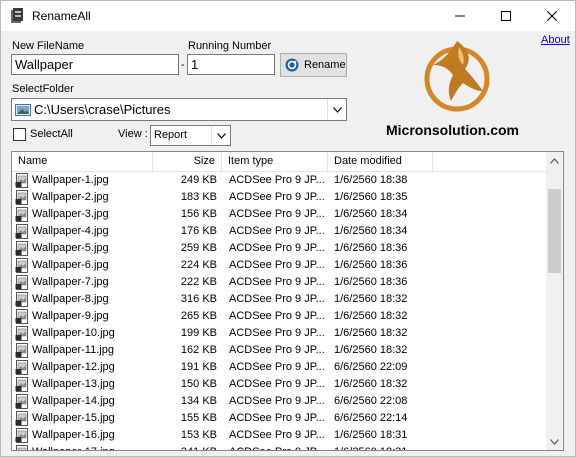 The width and height of the screenshot is (576, 457). What do you see at coordinates (70, 299) in the screenshot?
I see `file-name: Wallpaper-8.jpg` at bounding box center [70, 299].